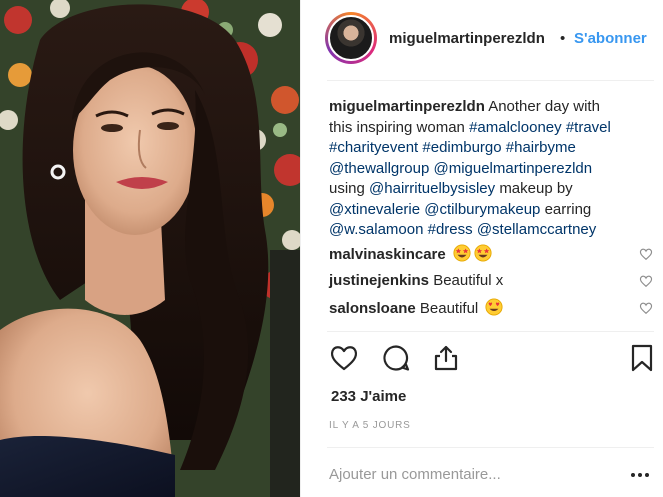  I want to click on action-bar, so click(493, 360).